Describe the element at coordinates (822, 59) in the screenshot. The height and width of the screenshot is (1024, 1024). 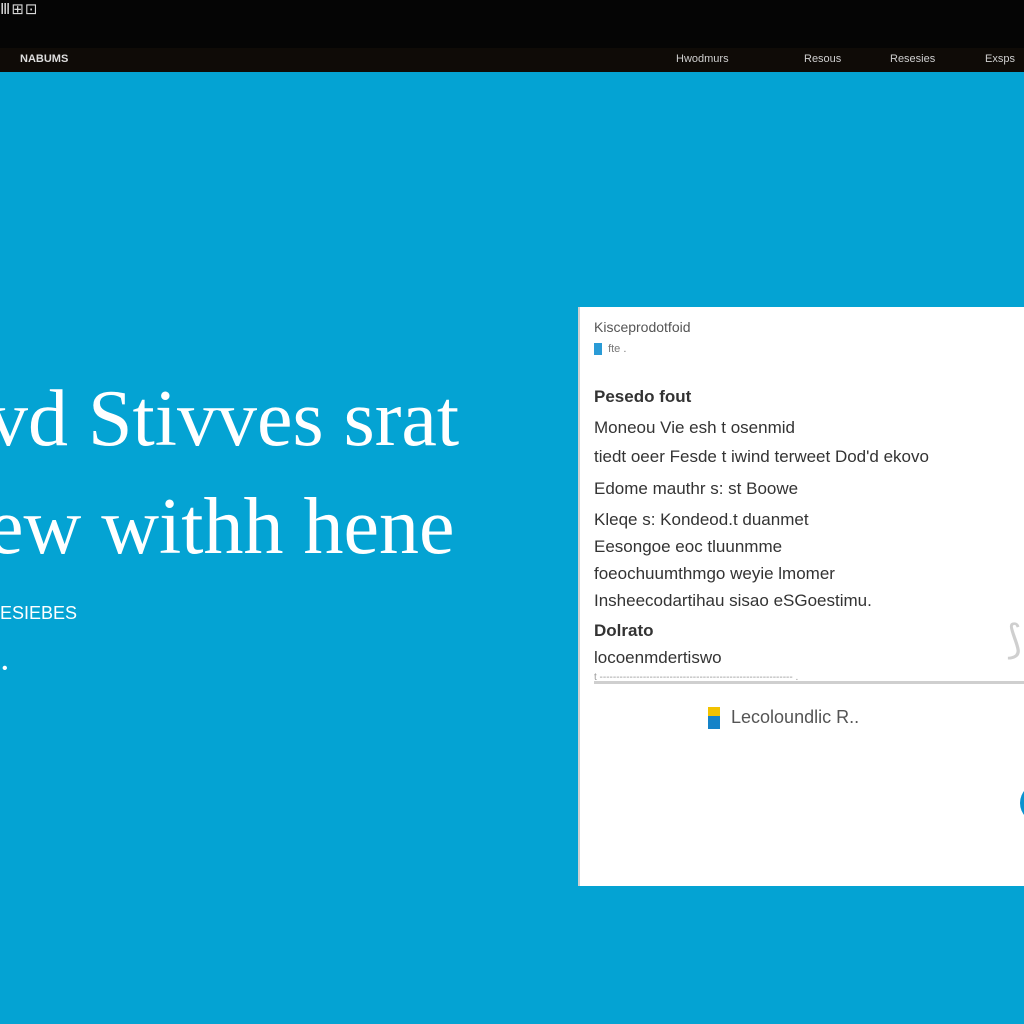
I see `nav-item-2: Resous` at that location.